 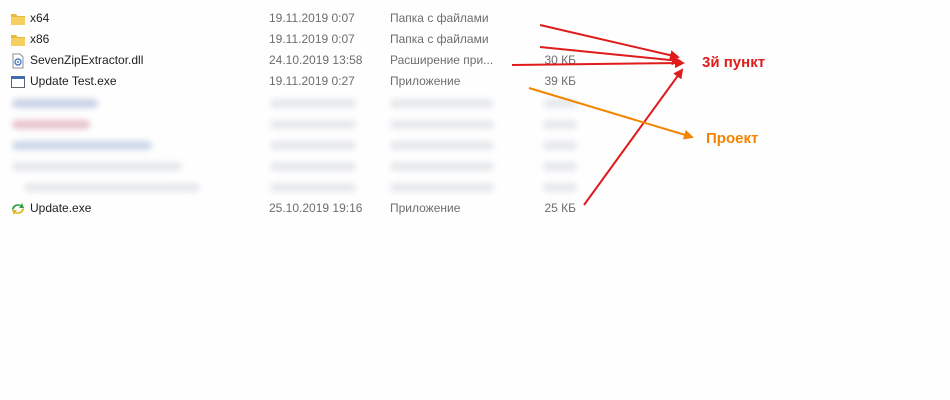 I want to click on red-arrow-from-update, so click(x=633, y=137).